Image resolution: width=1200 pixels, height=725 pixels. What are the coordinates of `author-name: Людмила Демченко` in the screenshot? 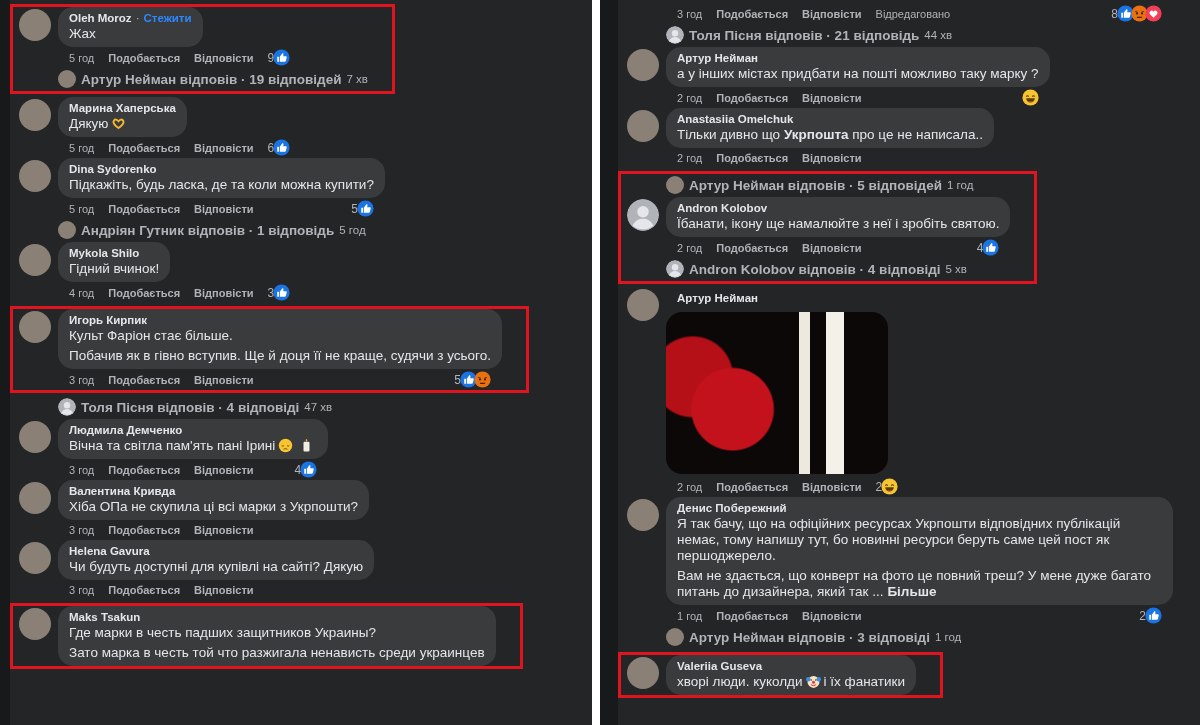 It's located at (126, 430).